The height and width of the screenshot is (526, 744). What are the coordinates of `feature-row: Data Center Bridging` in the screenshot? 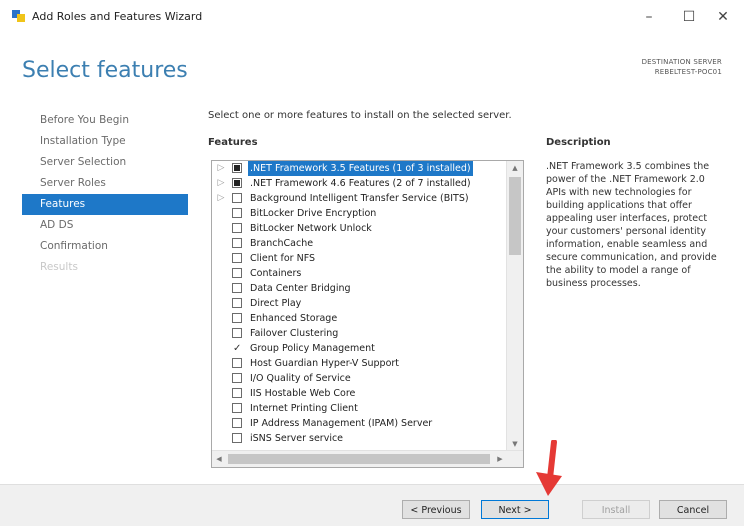 It's located at (359, 288).